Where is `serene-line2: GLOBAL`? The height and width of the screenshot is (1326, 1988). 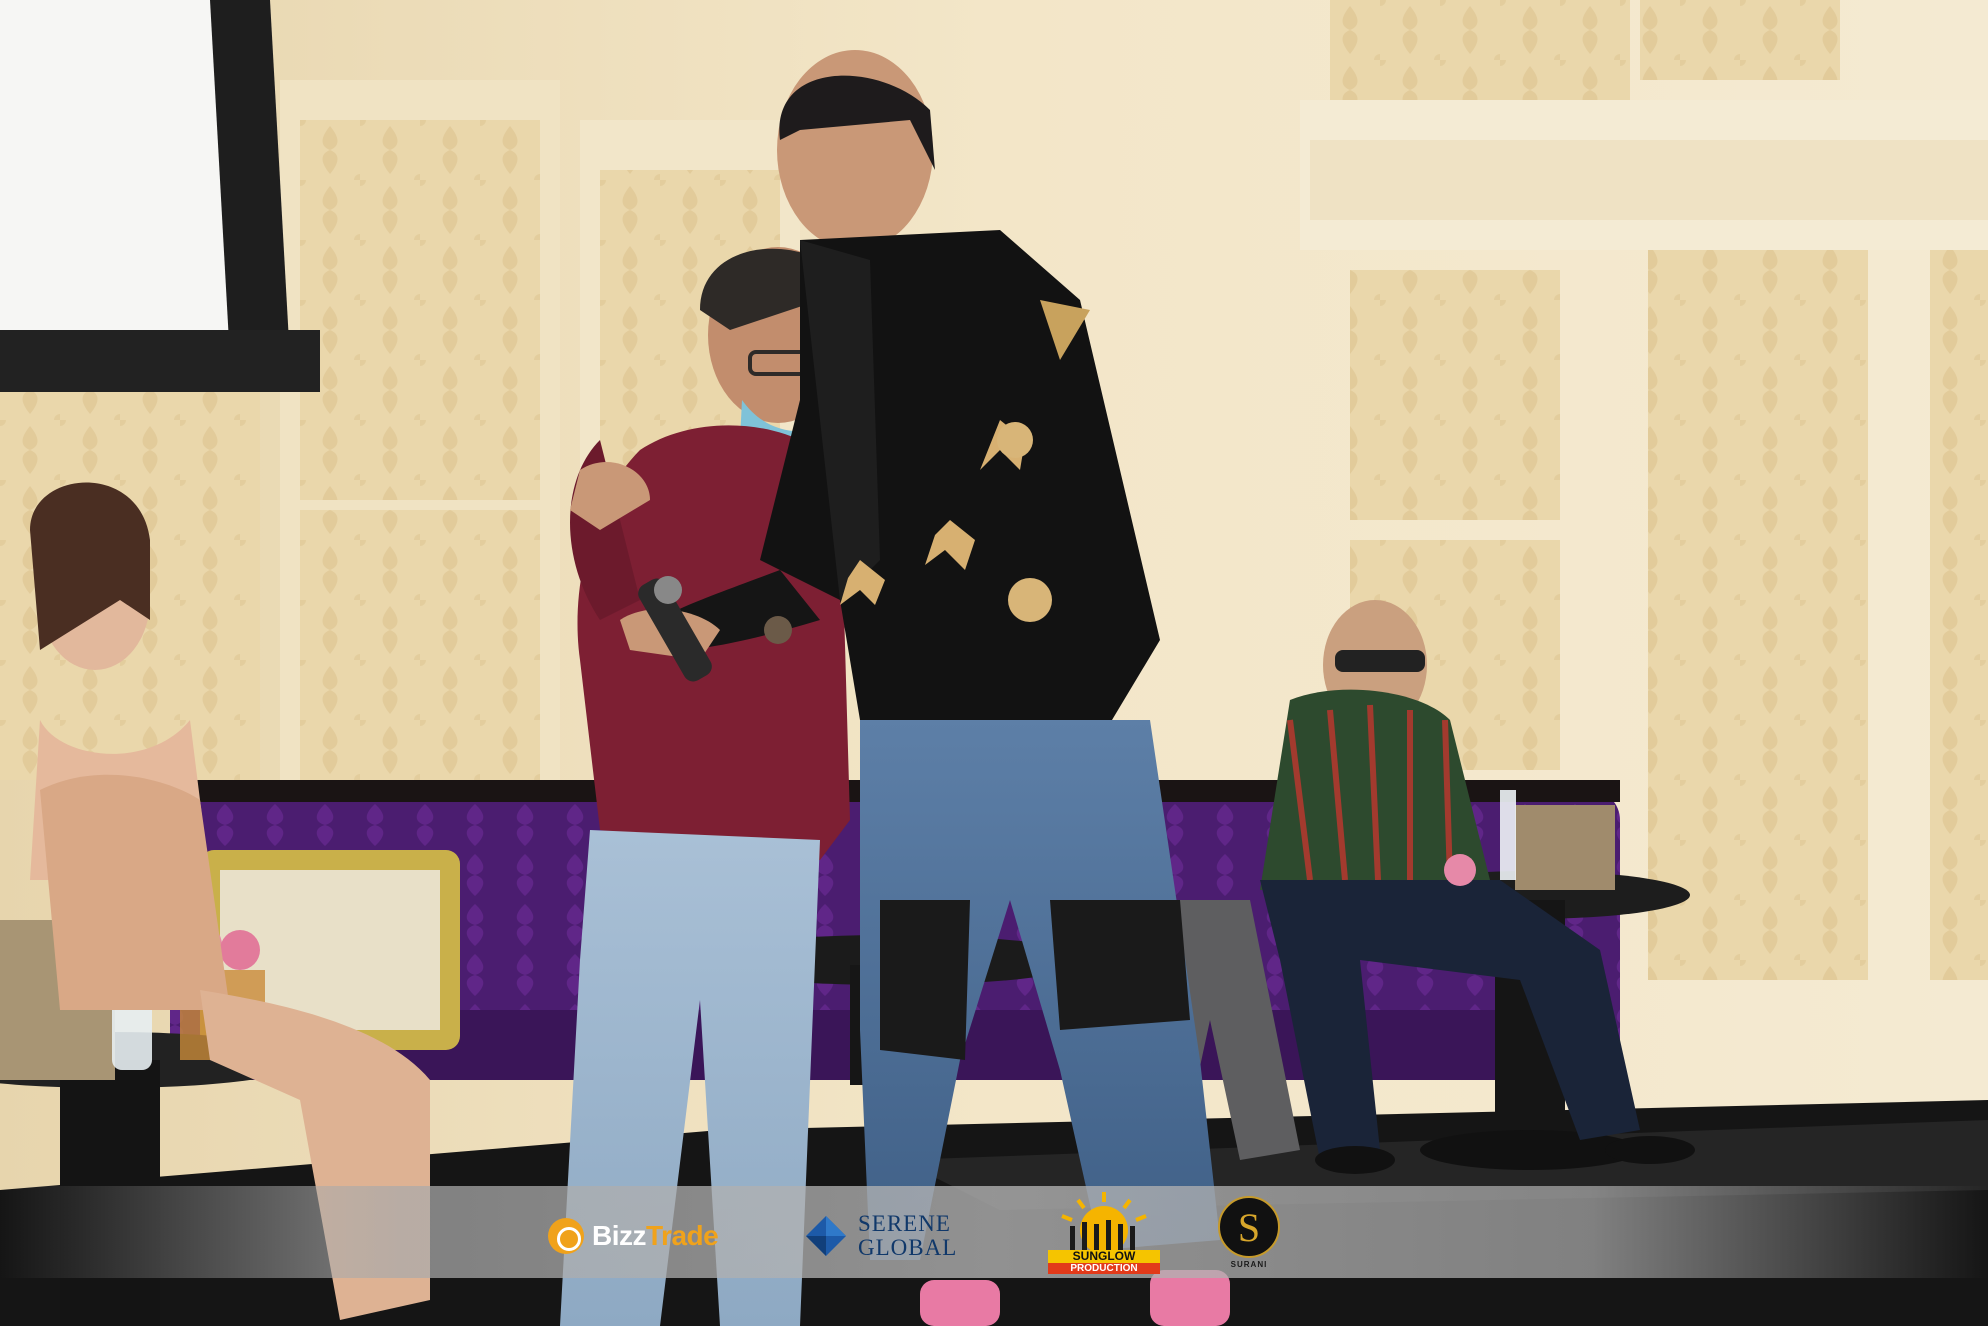 serene-line2: GLOBAL is located at coordinates (908, 1247).